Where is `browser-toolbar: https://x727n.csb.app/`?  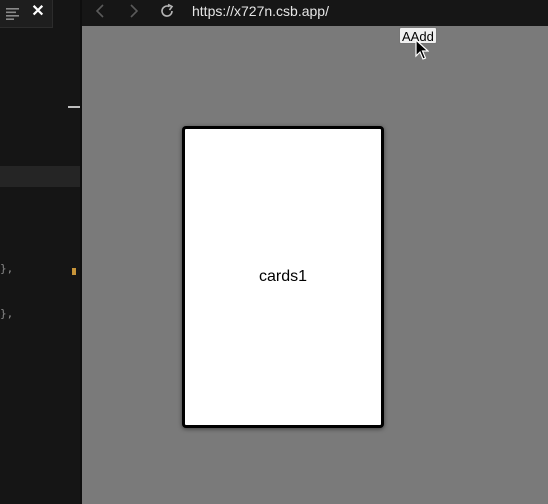 browser-toolbar: https://x727n.csb.app/ is located at coordinates (315, 13).